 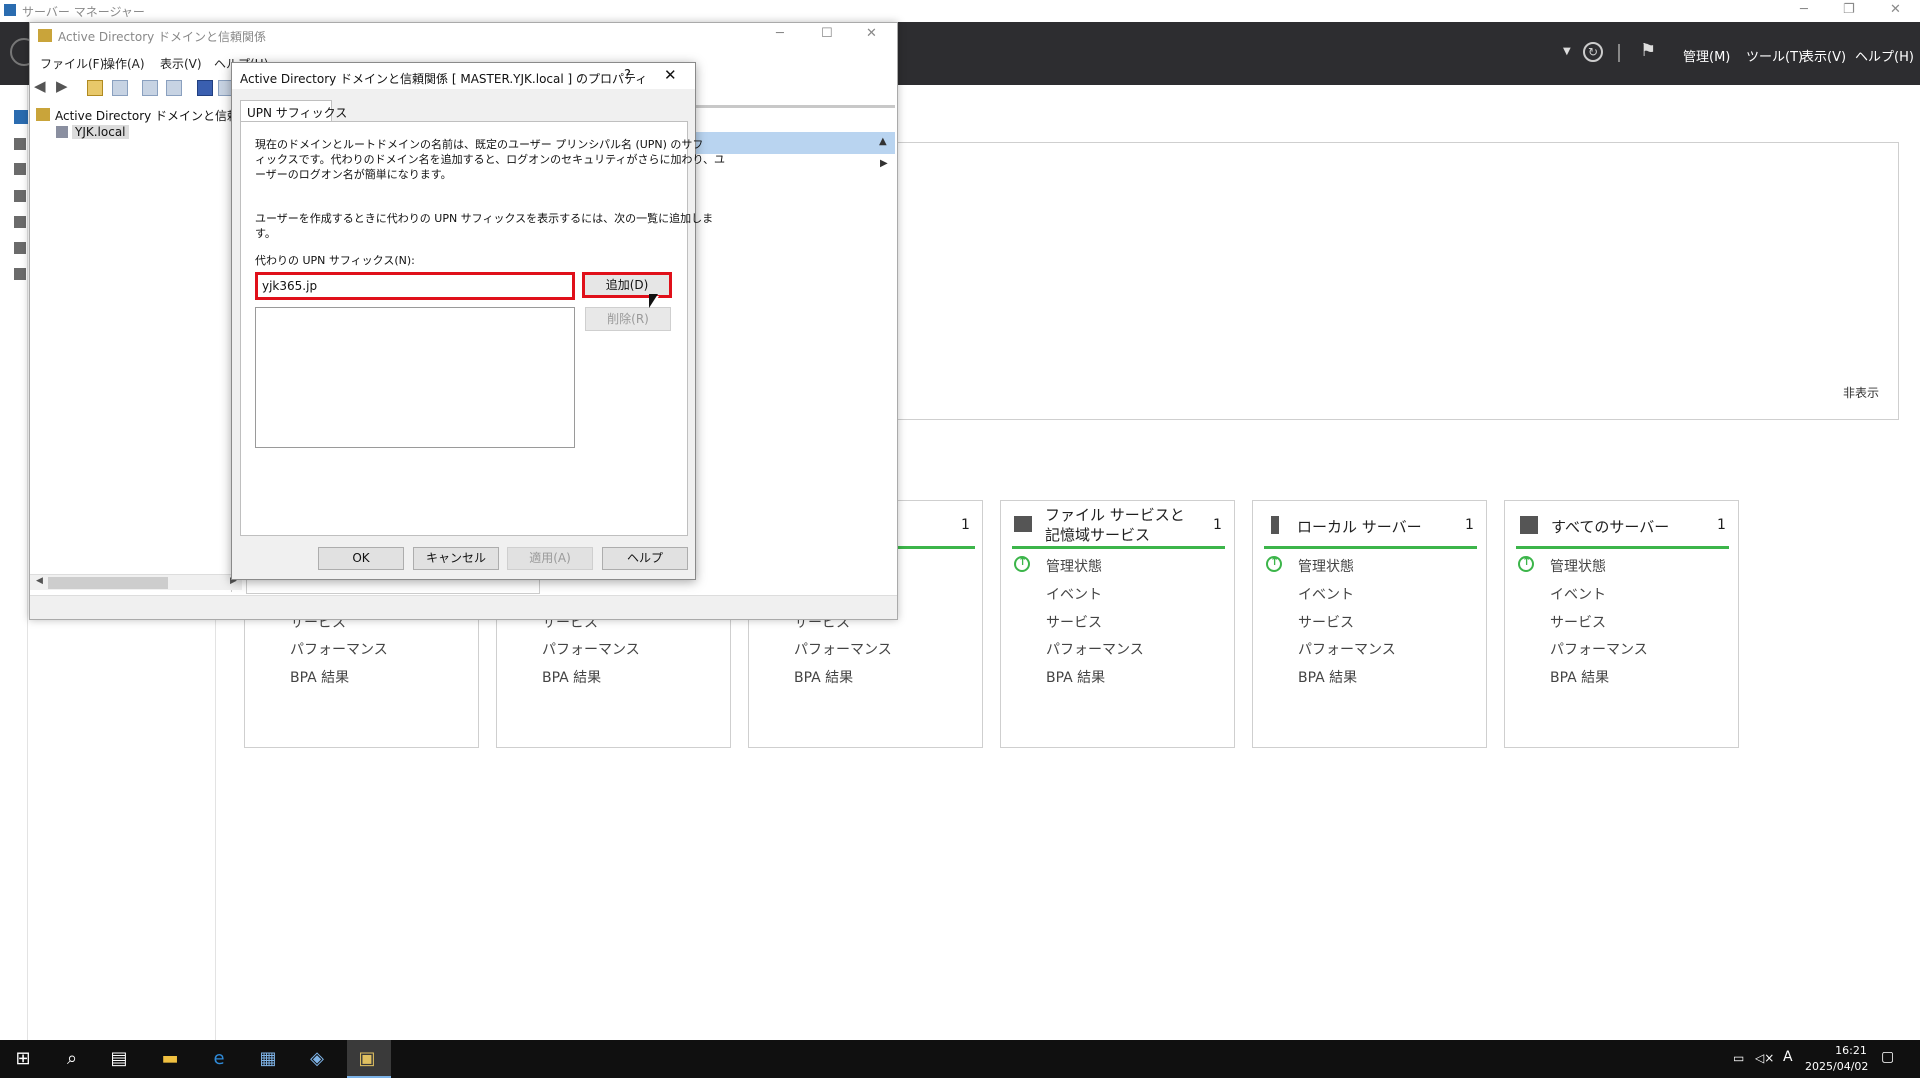 I want to click on header-divider, so click(x=1619, y=53).